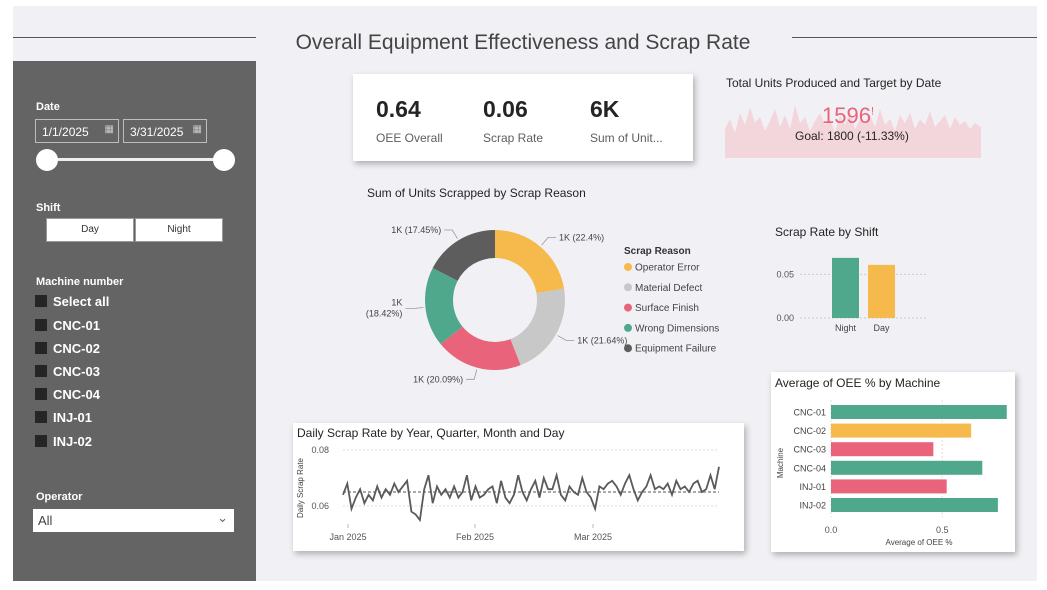  Describe the element at coordinates (872, 111) in the screenshot. I see `warning-icon: !` at that location.